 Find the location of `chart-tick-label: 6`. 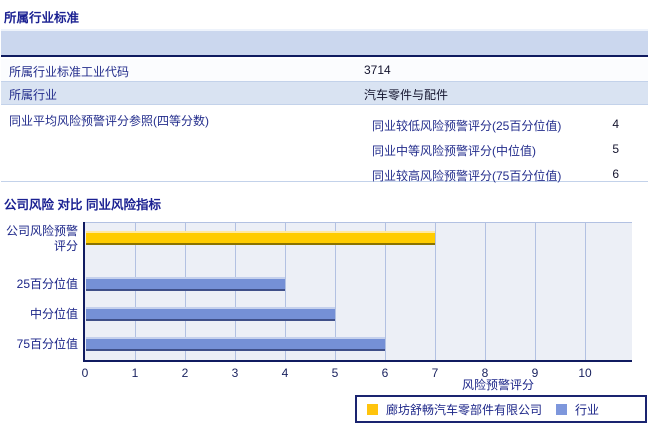

chart-tick-label: 6 is located at coordinates (385, 373).